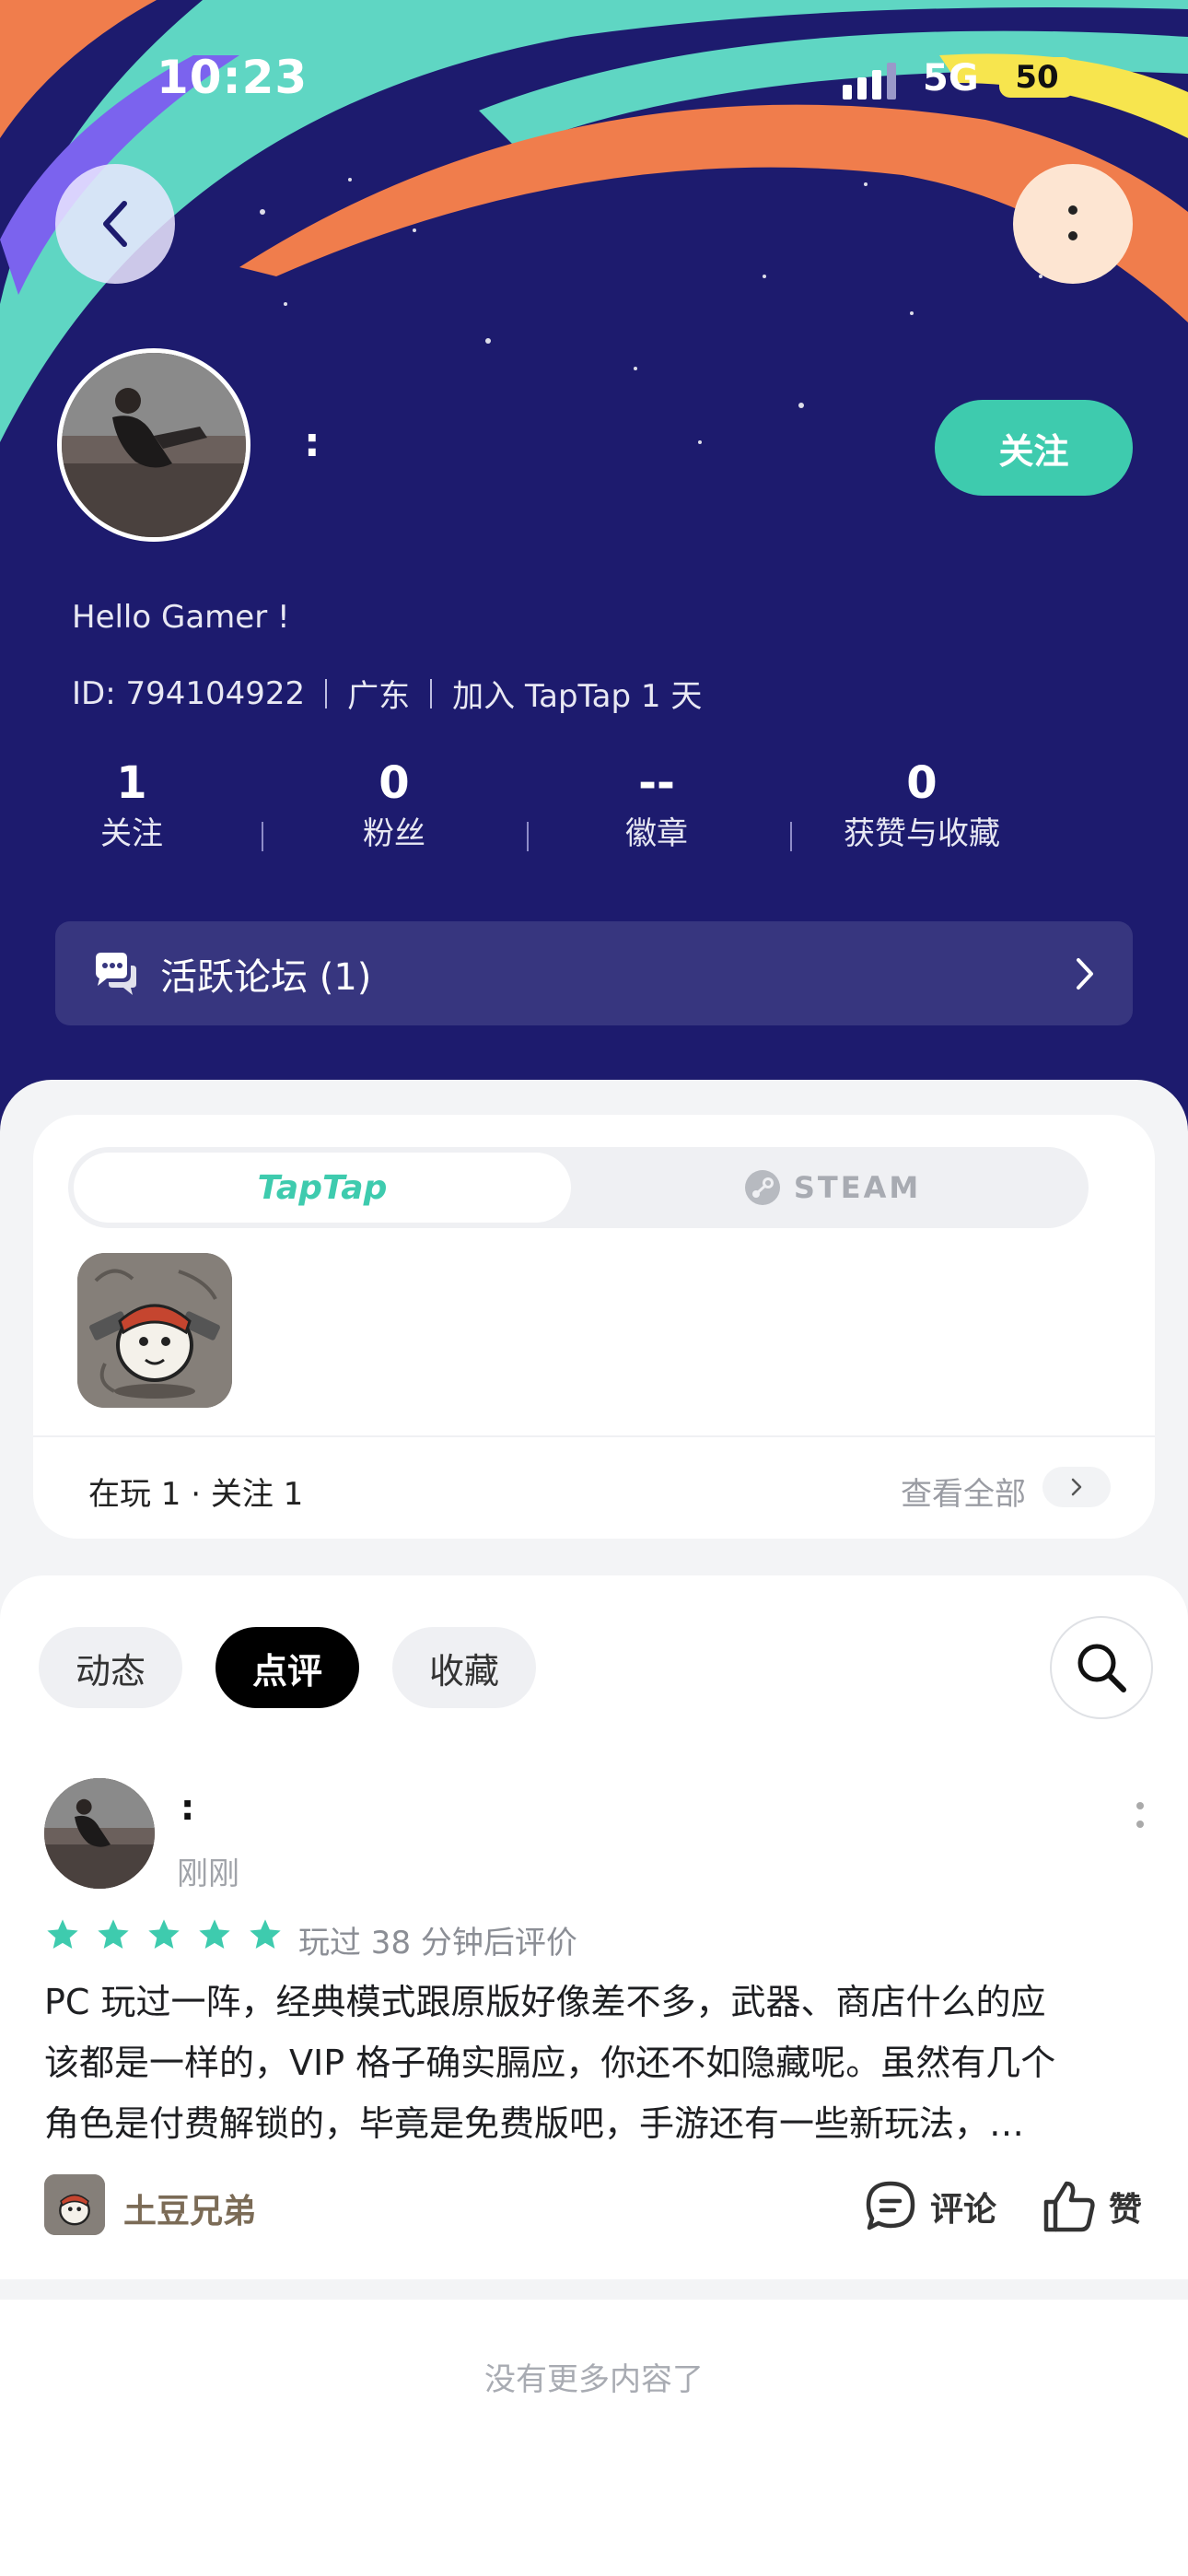  Describe the element at coordinates (577, 696) in the screenshot. I see `join-info: 加入 TapTap 1 天` at that location.